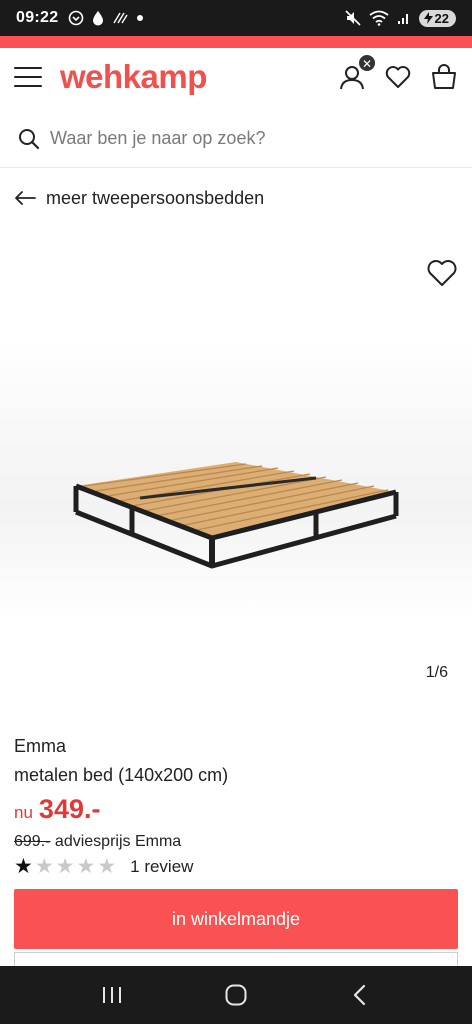 Image resolution: width=472 pixels, height=1024 pixels. I want to click on home-icon, so click(236, 995).